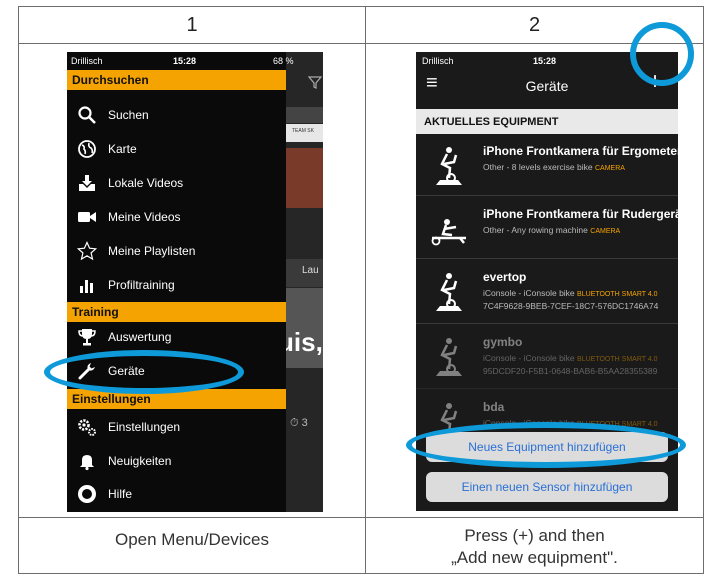 This screenshot has width=720, height=579. I want to click on menu-item-playlists: Meine Playlisten, so click(176, 251).